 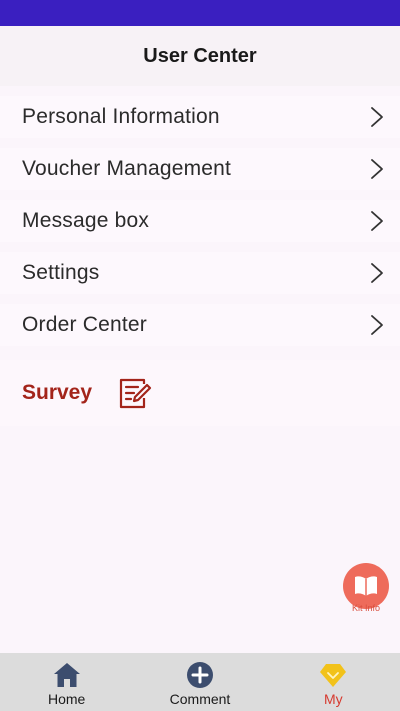 I want to click on menu-item-order-center: Order Center, so click(x=200, y=325).